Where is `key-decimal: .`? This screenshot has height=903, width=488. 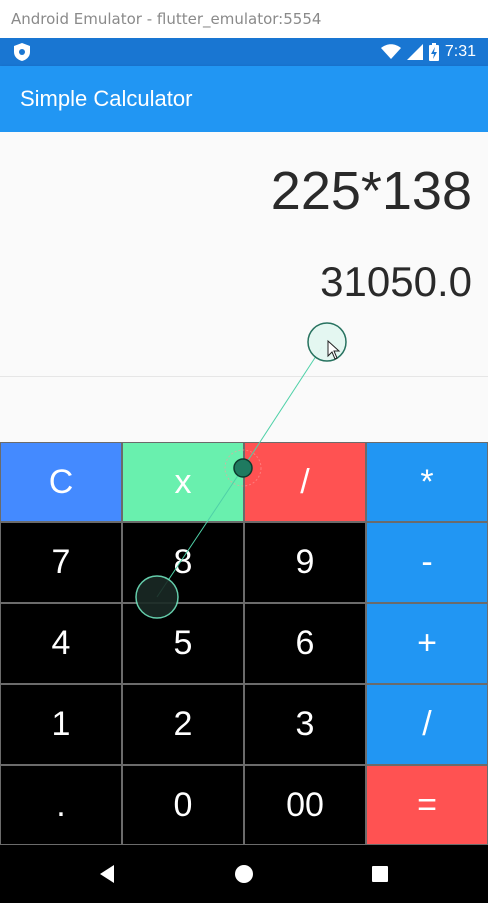
key-decimal: . is located at coordinates (61, 805).